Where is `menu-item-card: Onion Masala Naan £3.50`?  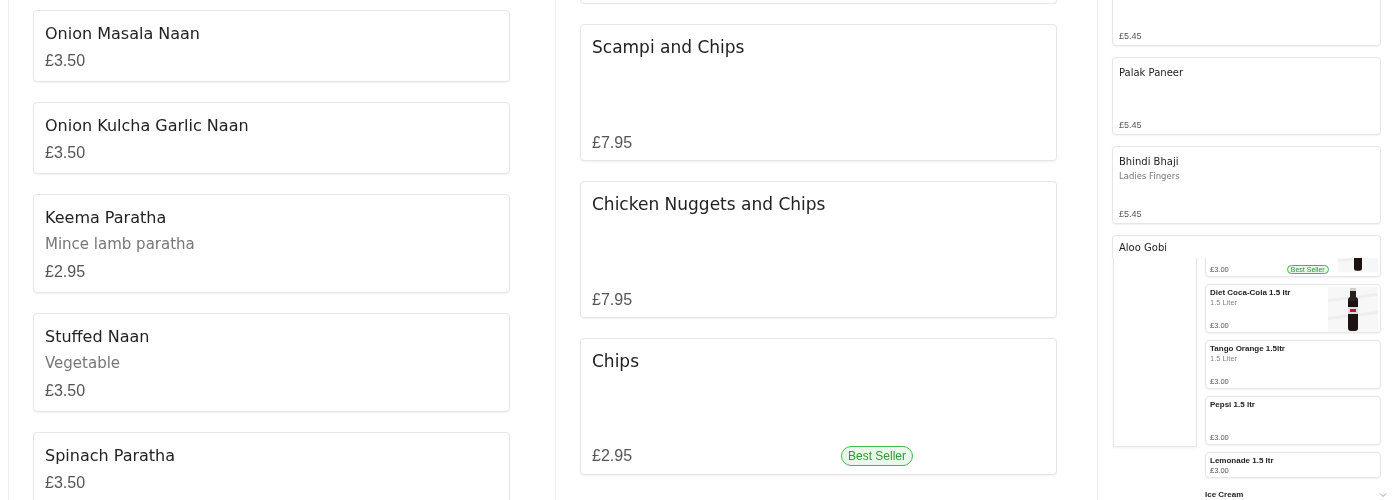 menu-item-card: Onion Masala Naan £3.50 is located at coordinates (271, 46).